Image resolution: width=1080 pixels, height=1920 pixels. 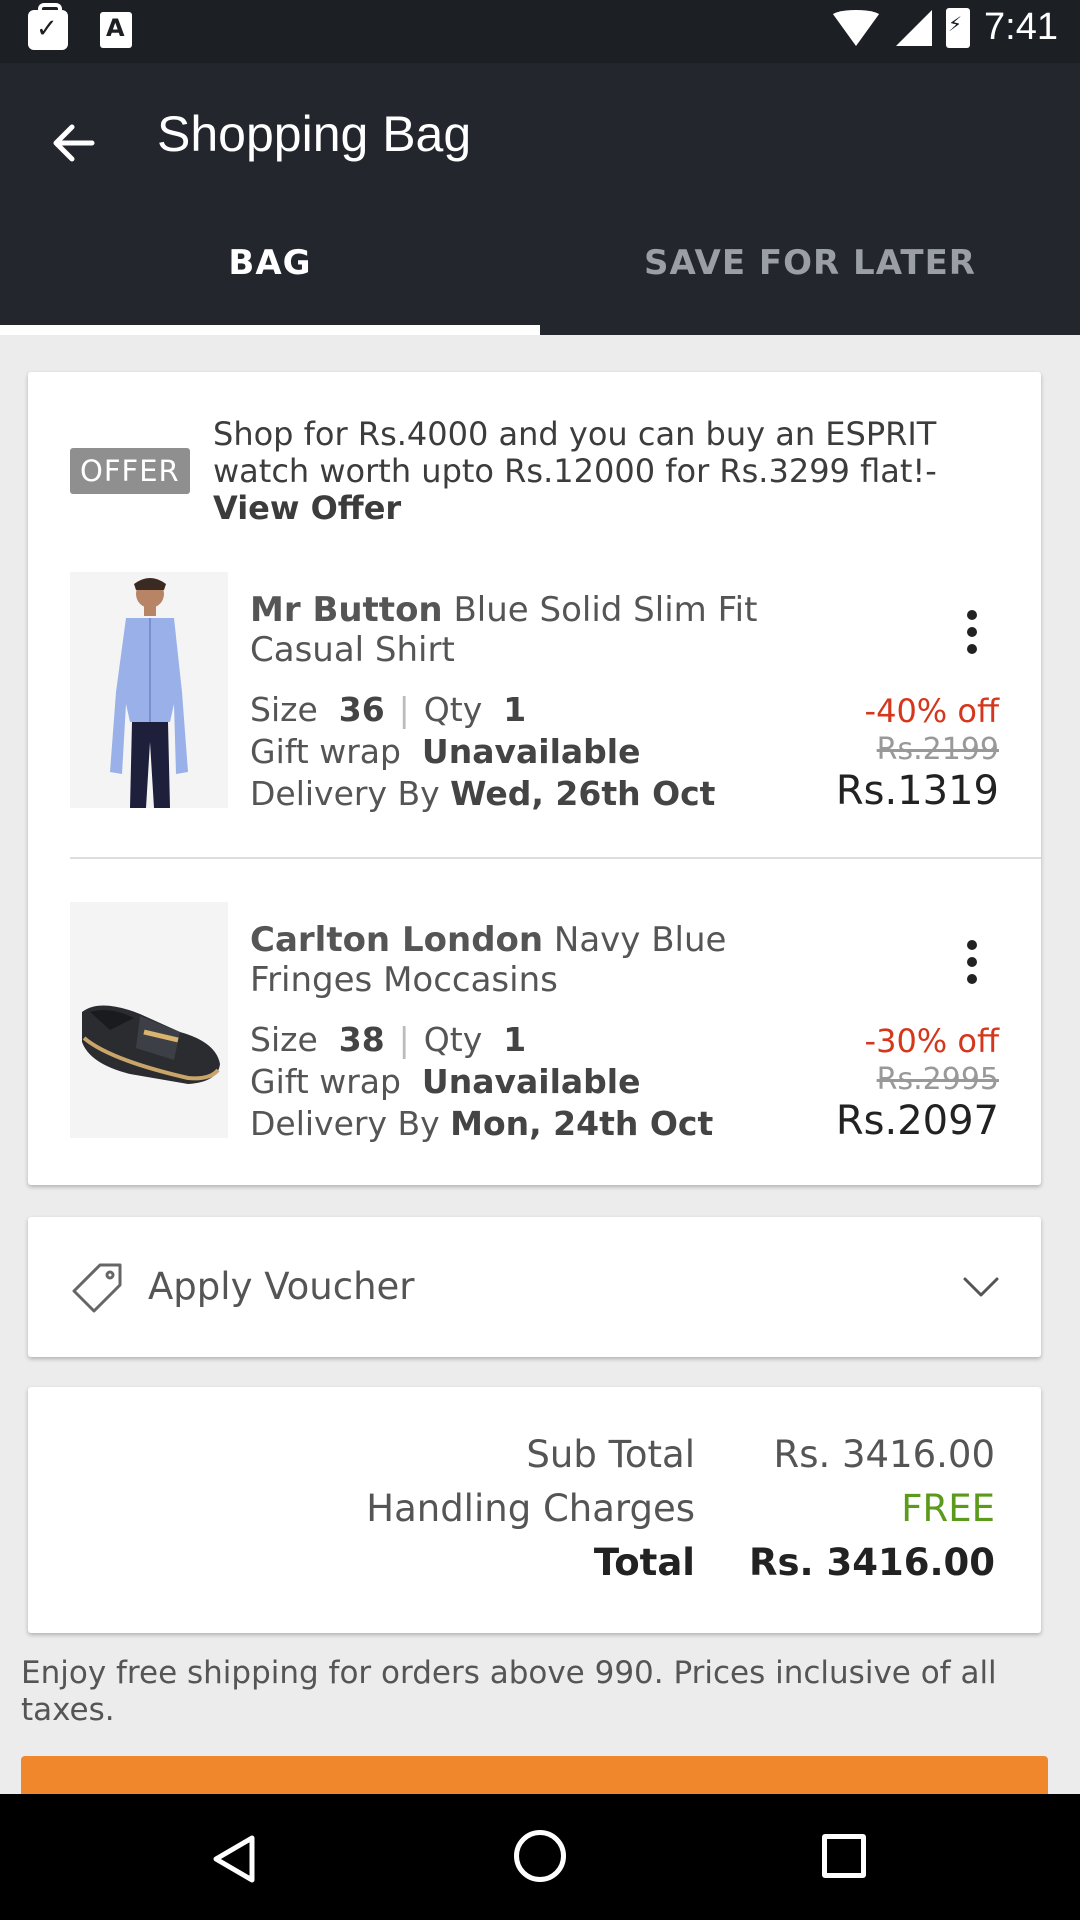 I want to click on page-title: Shopping Bag, so click(x=314, y=134).